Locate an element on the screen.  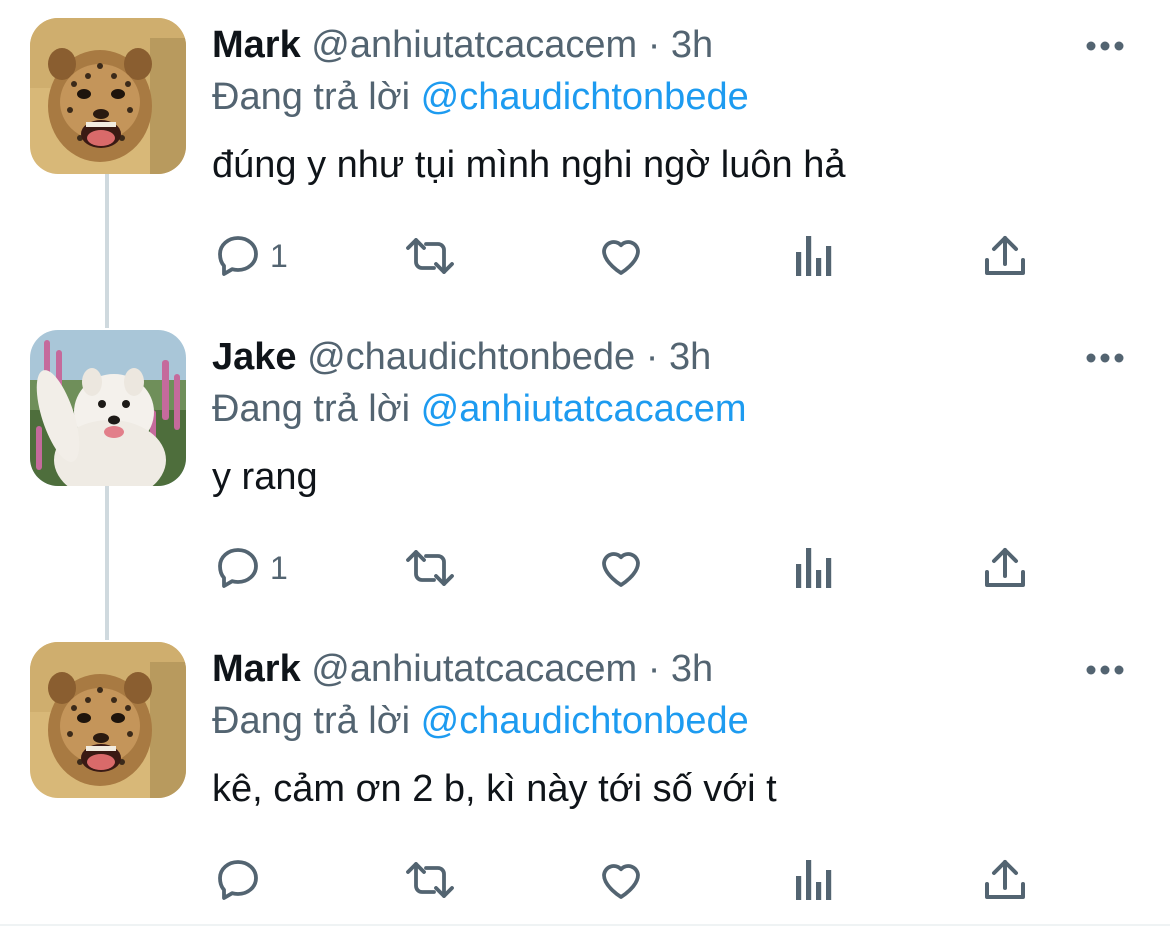
tweet-text: kê, cảm ơn 2 b, kì này tới số với t is located at coordinates (494, 789).